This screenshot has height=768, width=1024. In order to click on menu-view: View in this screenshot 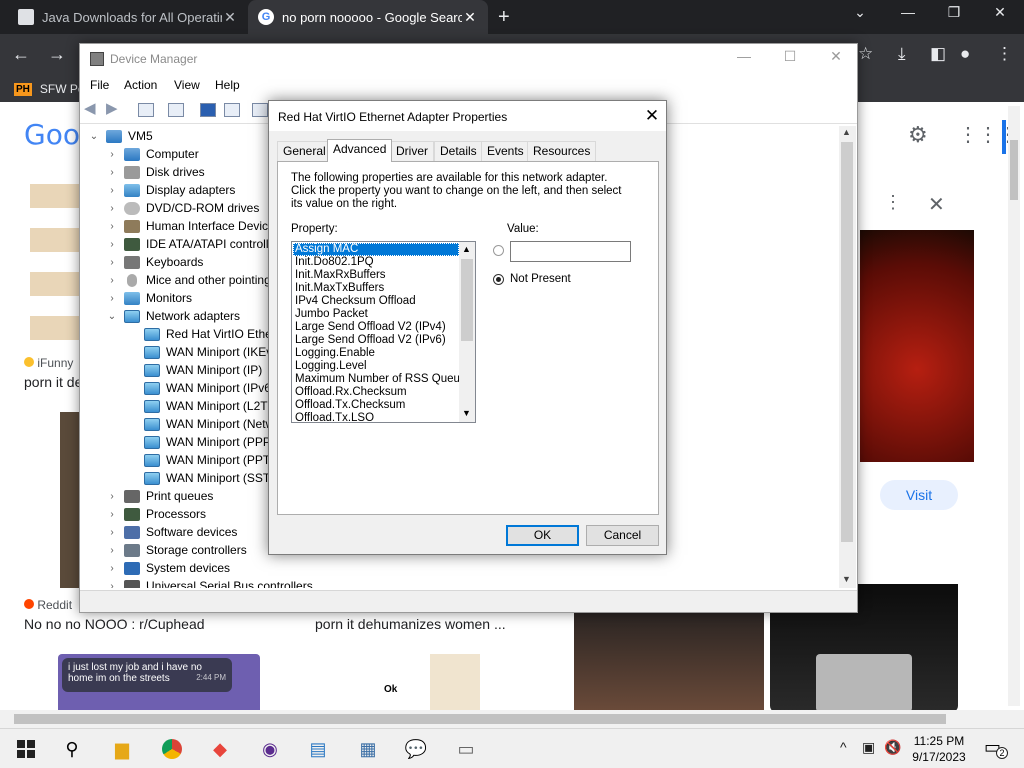, I will do `click(187, 85)`.